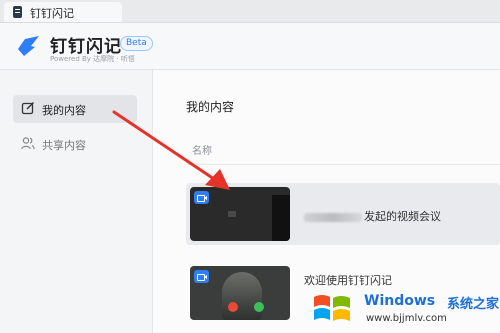 Image resolution: width=500 pixels, height=333 pixels. What do you see at coordinates (28, 143) in the screenshot?
I see `users-icon` at bounding box center [28, 143].